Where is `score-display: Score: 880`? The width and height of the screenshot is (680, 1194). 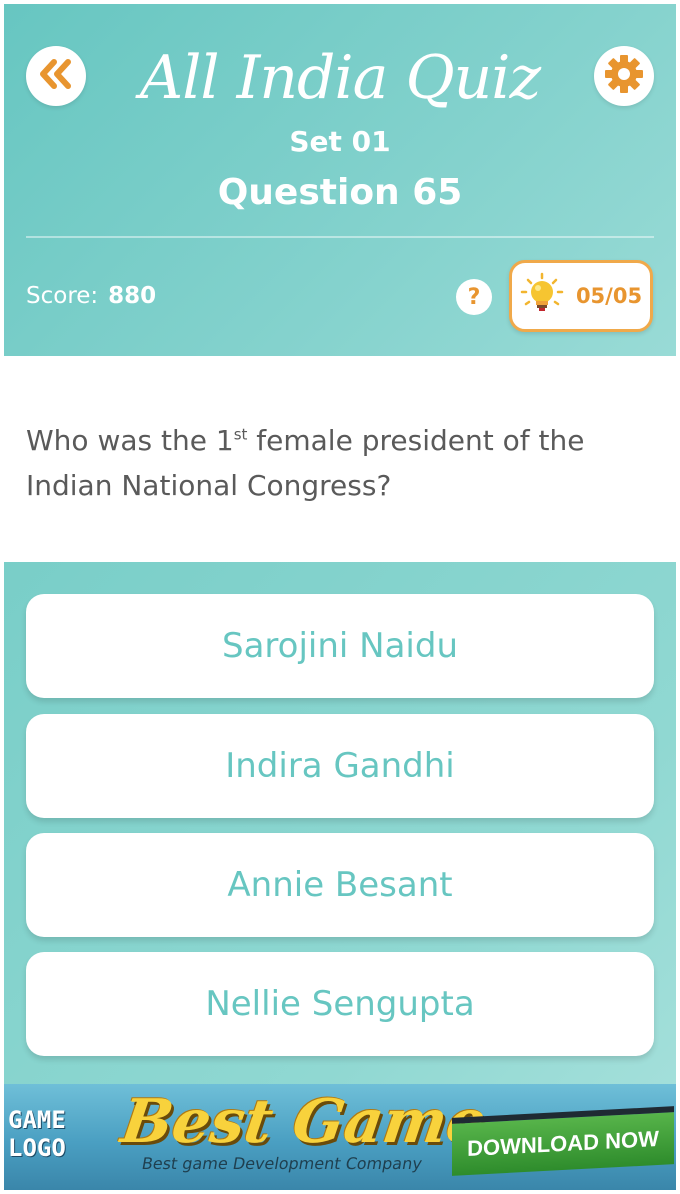
score-display: Score: 880 is located at coordinates (91, 296).